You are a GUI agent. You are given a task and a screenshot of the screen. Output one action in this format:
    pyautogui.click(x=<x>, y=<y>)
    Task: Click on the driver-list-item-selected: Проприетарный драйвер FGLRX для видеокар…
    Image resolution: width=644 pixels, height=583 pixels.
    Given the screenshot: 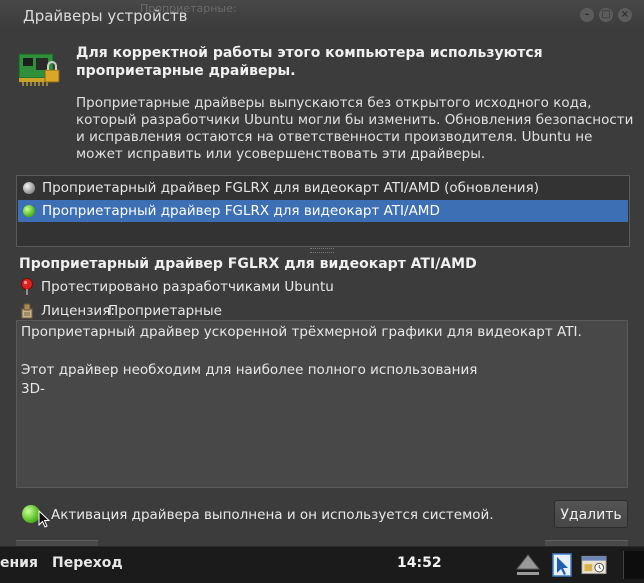 What is the action you would take?
    pyautogui.click(x=323, y=211)
    